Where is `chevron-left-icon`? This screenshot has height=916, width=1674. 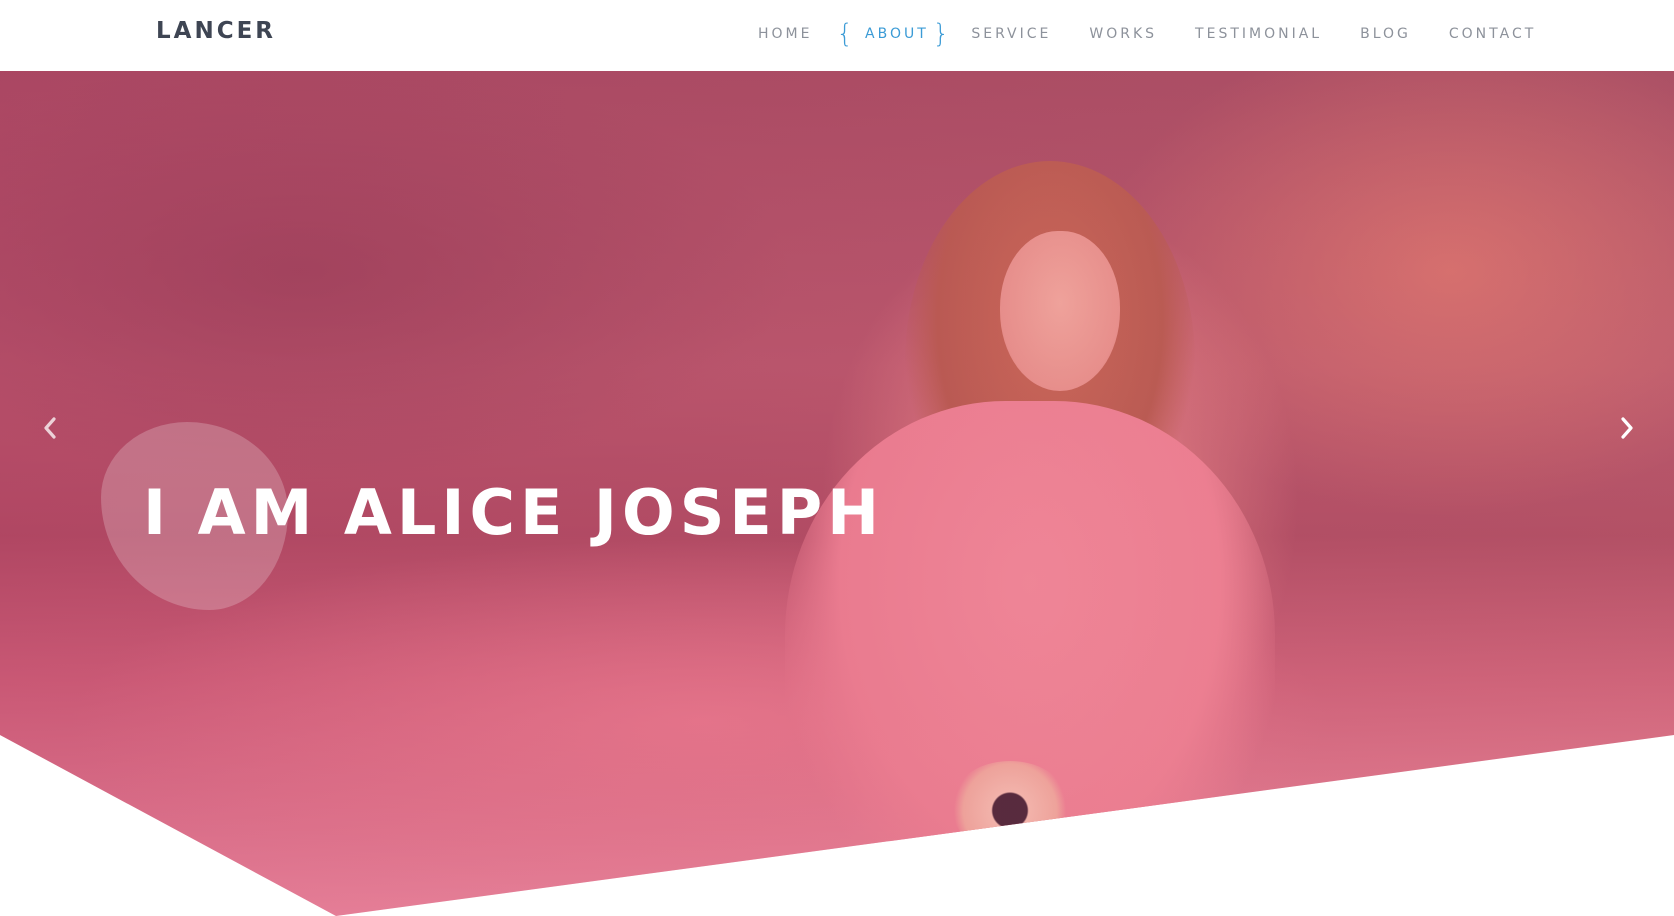 chevron-left-icon is located at coordinates (50, 430).